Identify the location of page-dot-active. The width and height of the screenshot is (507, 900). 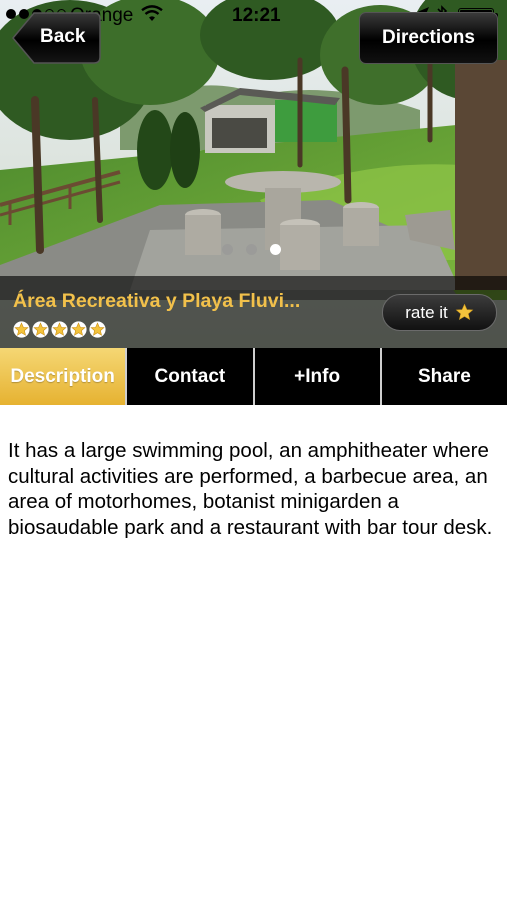
(275, 249).